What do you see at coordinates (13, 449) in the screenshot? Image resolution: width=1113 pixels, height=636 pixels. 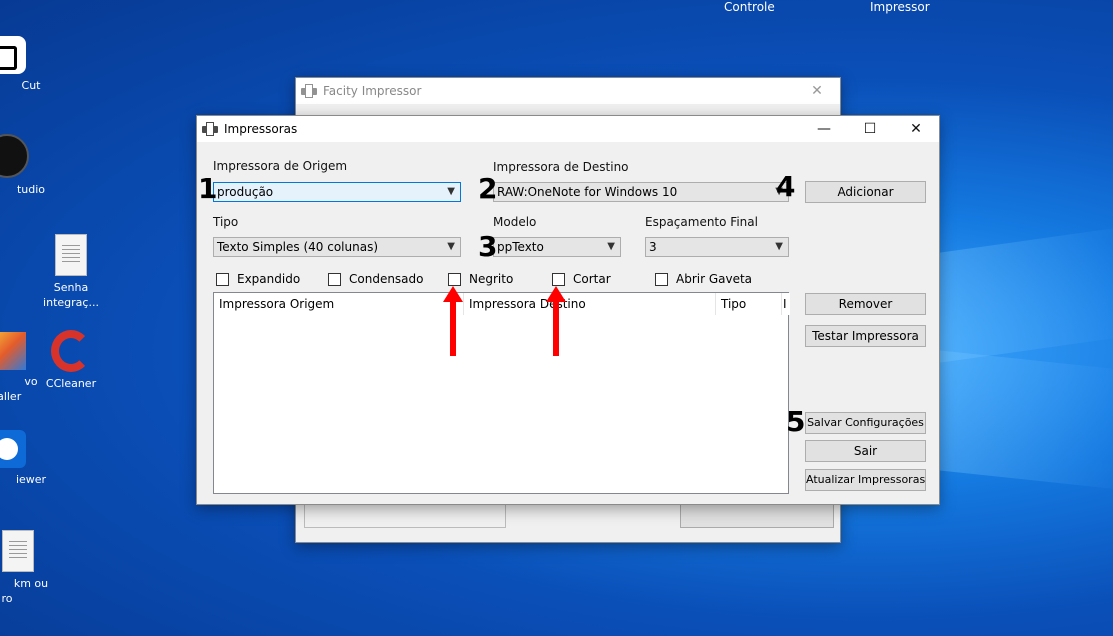 I see `teamviewer-icon` at bounding box center [13, 449].